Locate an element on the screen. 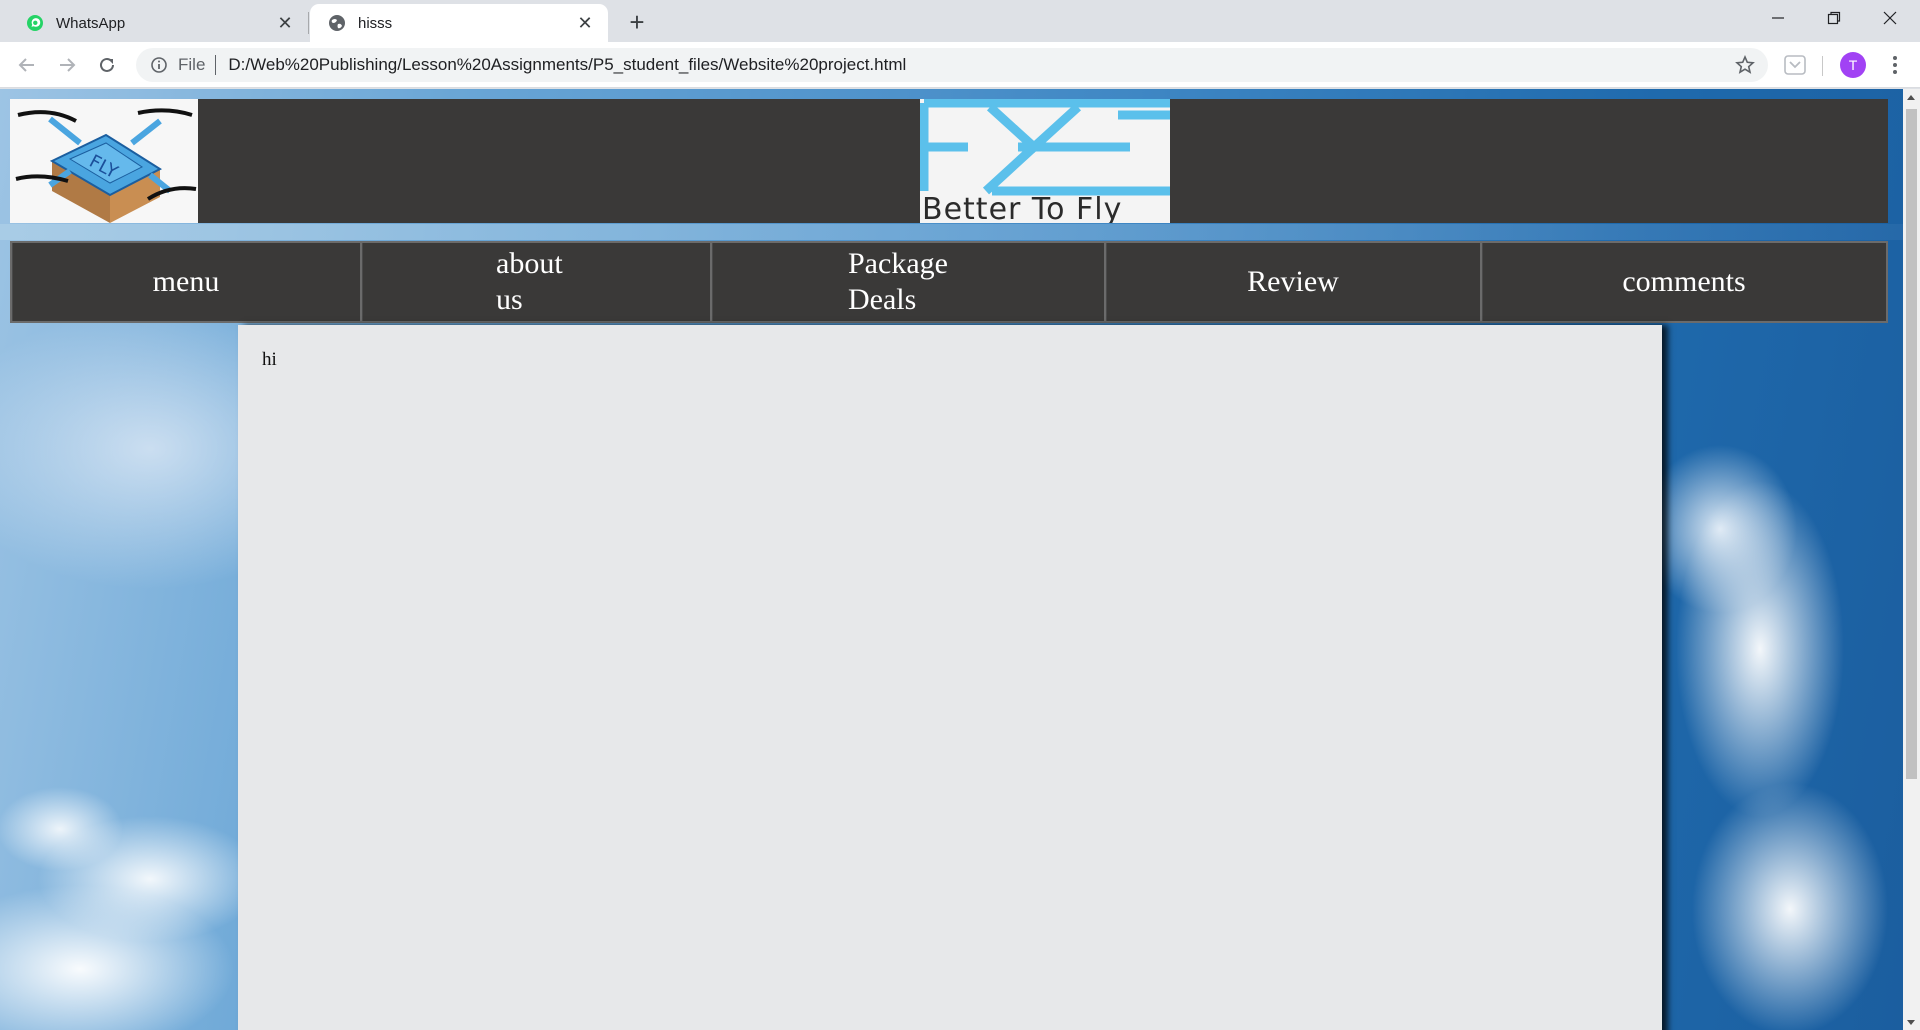 This screenshot has height=1030, width=1920. minimize-button is located at coordinates (1778, 18).